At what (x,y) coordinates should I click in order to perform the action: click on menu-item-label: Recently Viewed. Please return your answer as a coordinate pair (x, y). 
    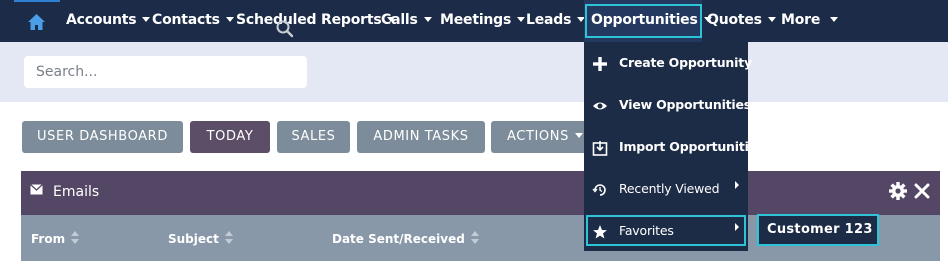
    Looking at the image, I should click on (669, 188).